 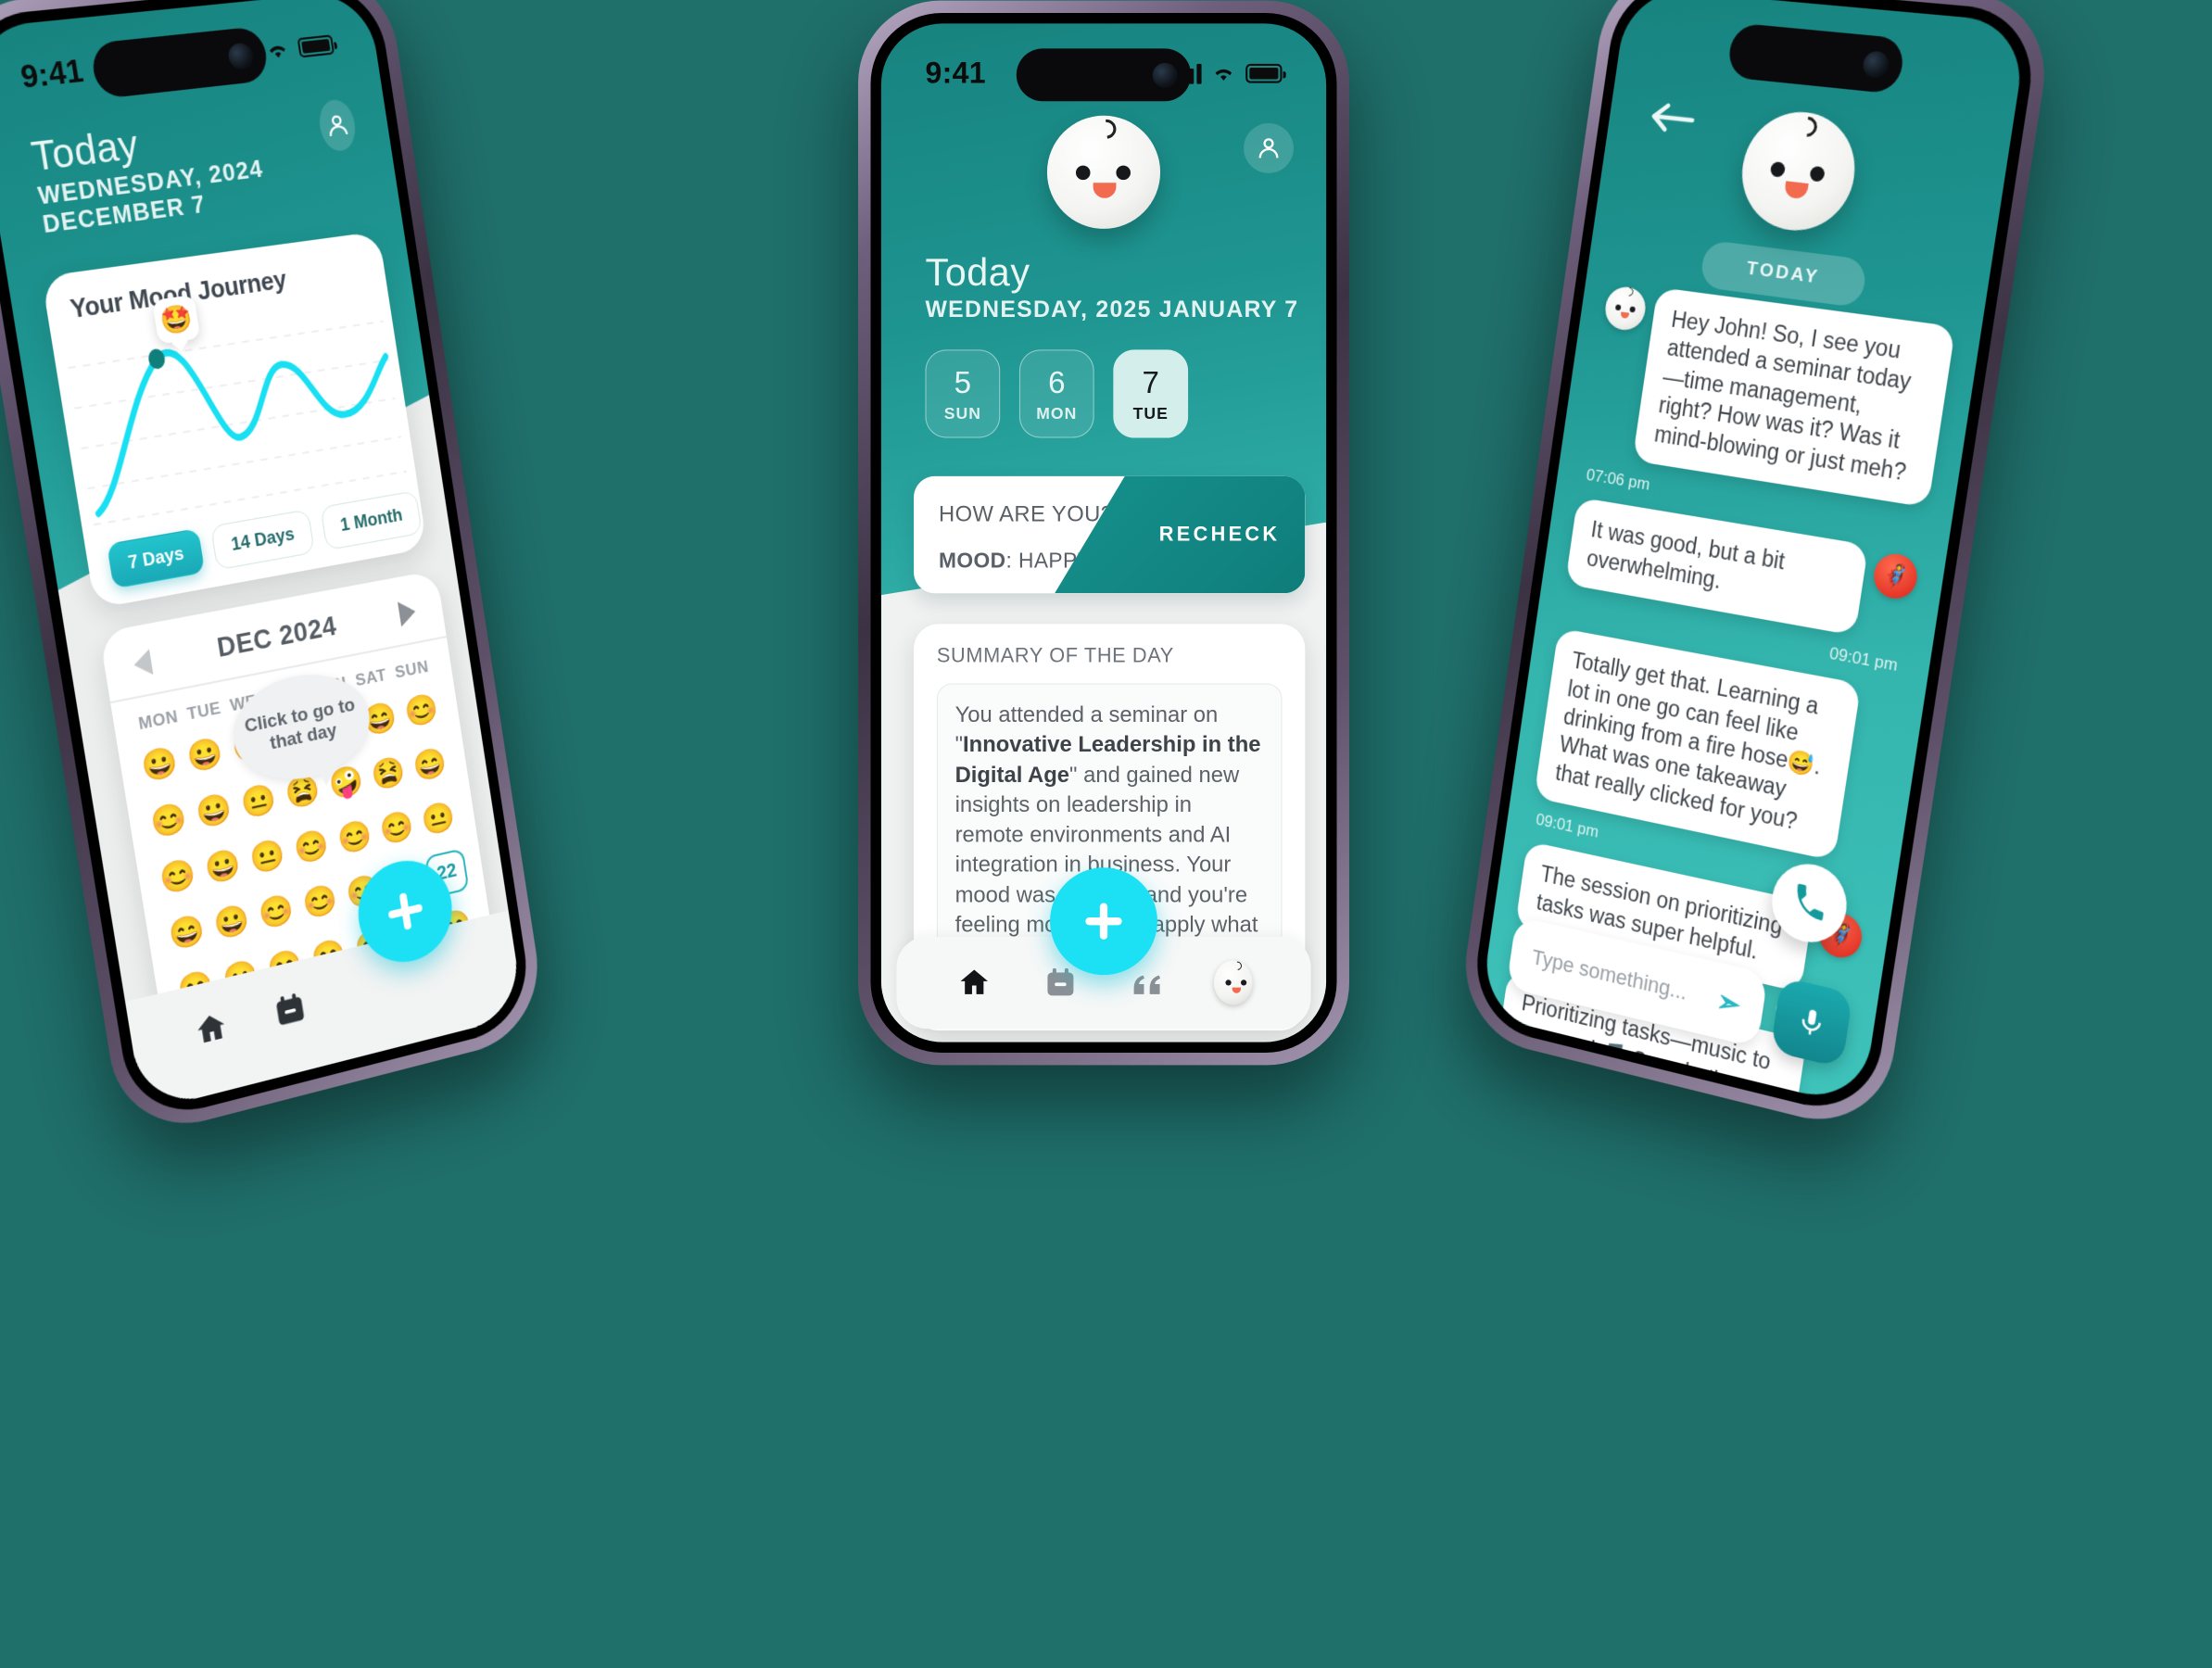 I want to click on triangle-right-icon, so click(x=407, y=612).